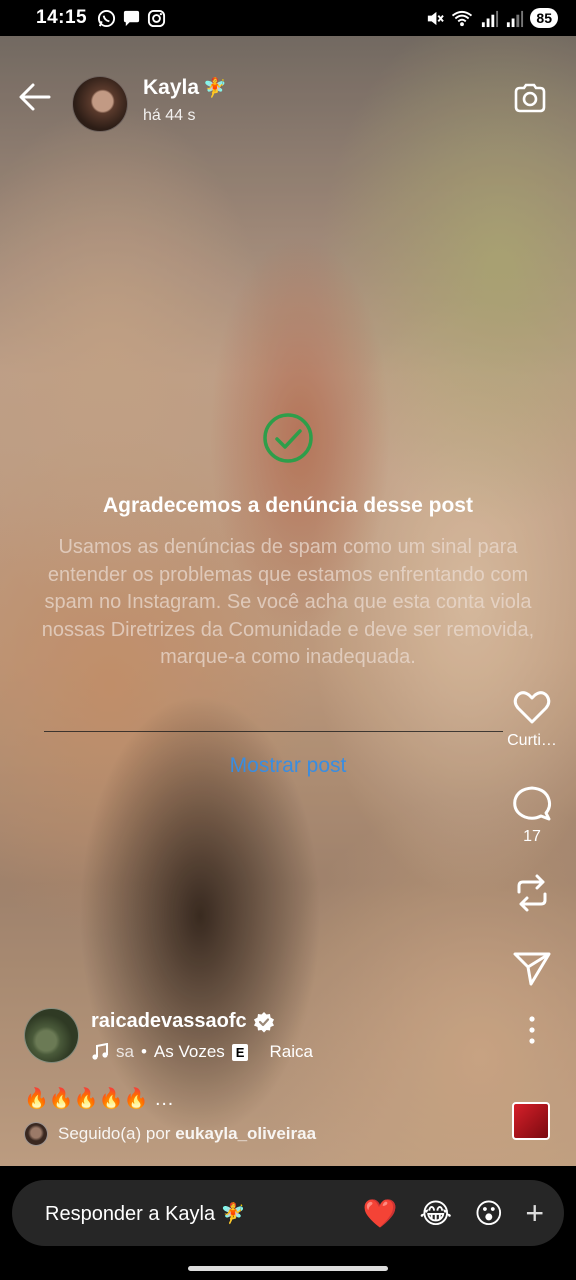  Describe the element at coordinates (288, 1213) in the screenshot. I see `reply-input-container: Responder a Kayla 🧚 ❤️ 😂 😮 +` at that location.